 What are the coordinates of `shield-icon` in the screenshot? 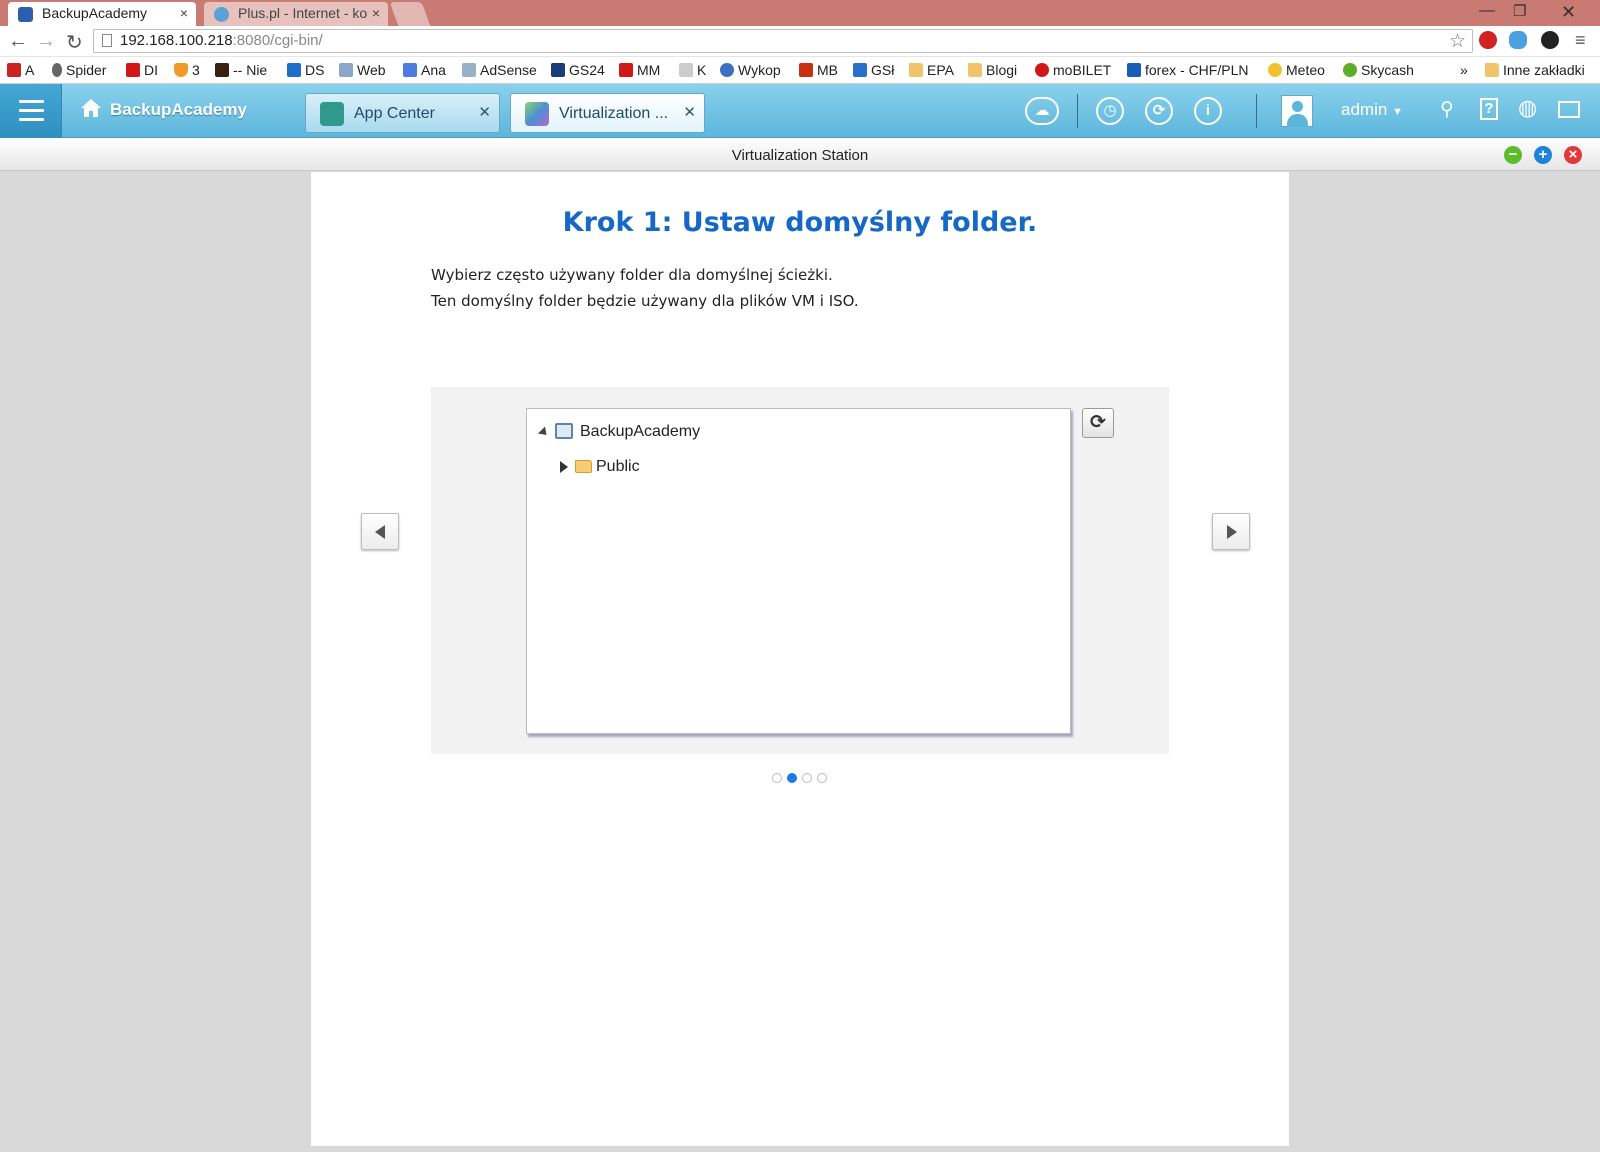 It's located at (181, 70).